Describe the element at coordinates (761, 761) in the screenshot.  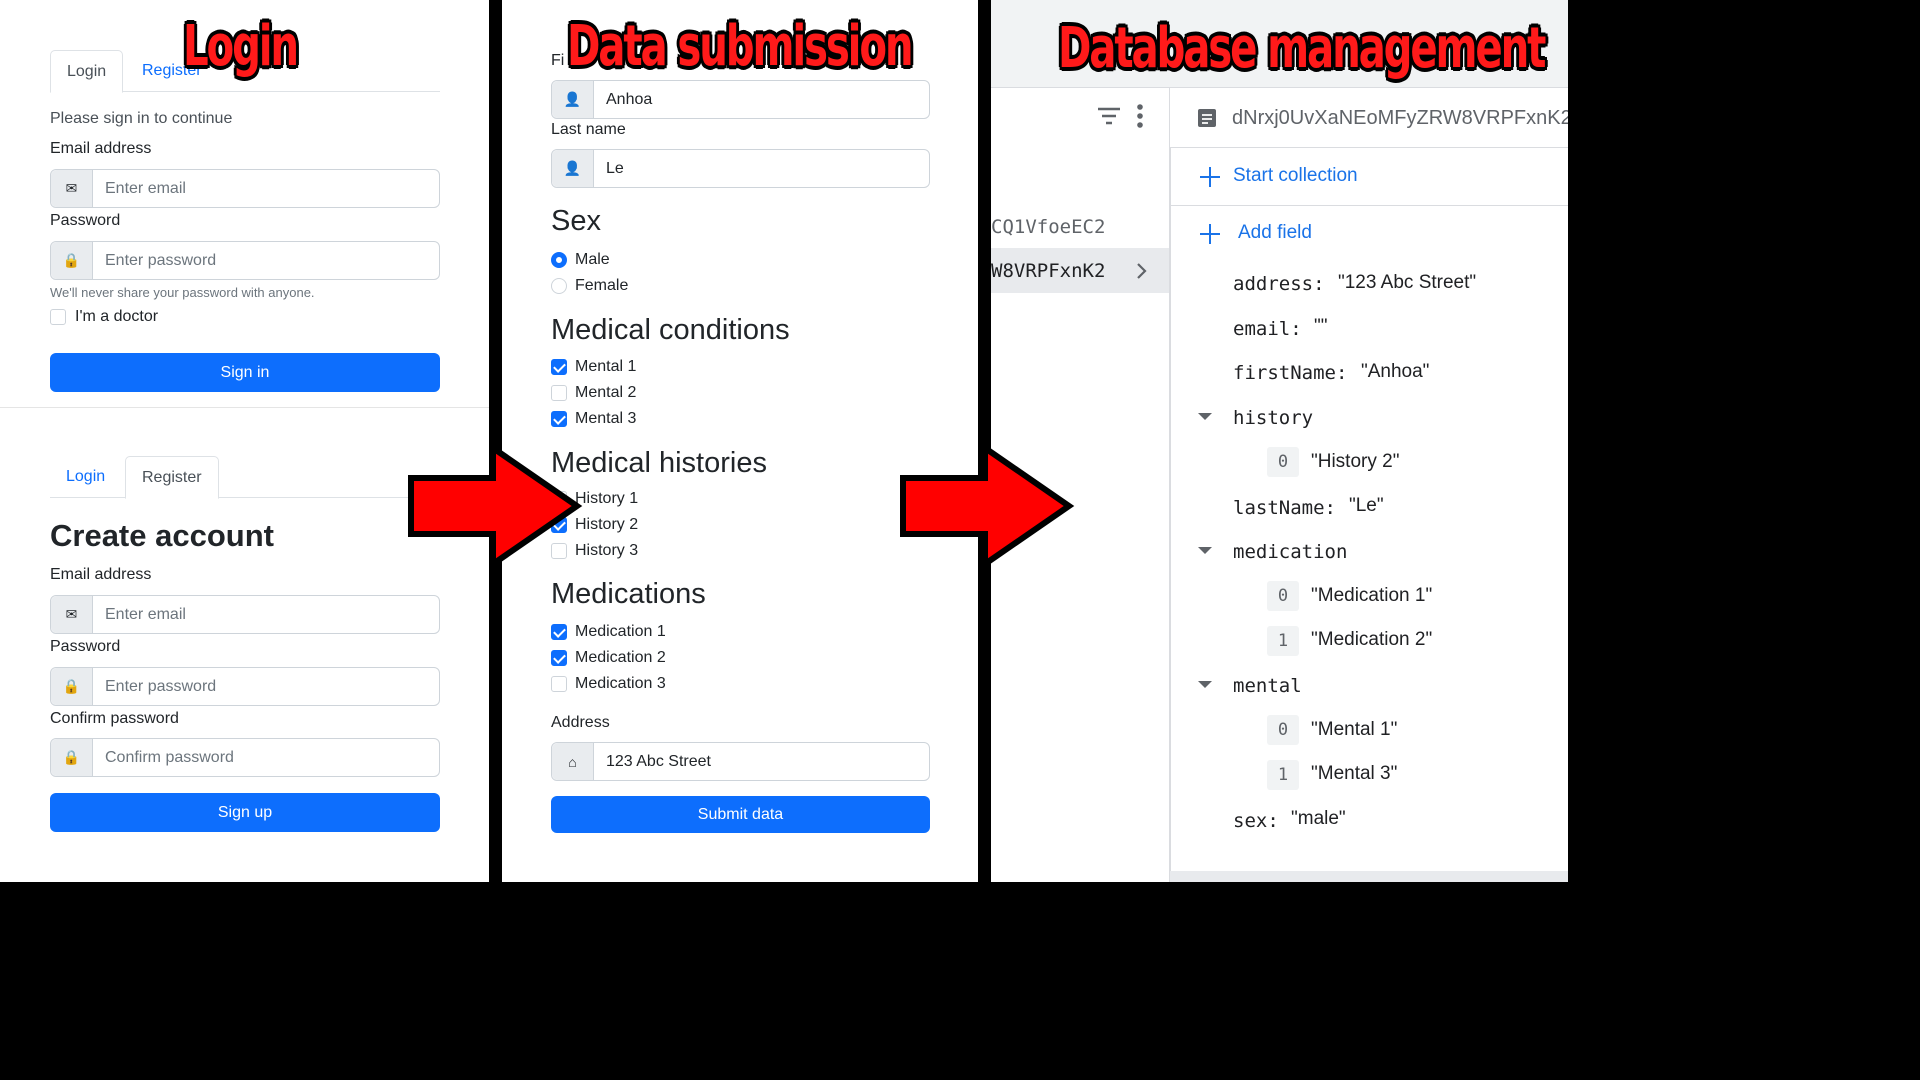
I see `address-field` at that location.